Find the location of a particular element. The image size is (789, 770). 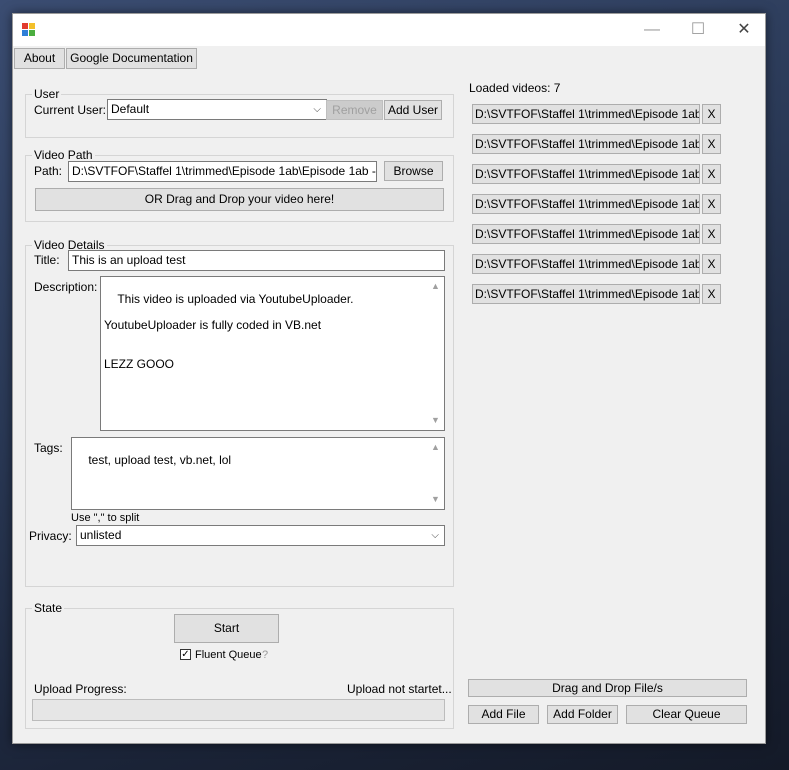

fluent-queue-checkbox: ✓ is located at coordinates (185, 654).